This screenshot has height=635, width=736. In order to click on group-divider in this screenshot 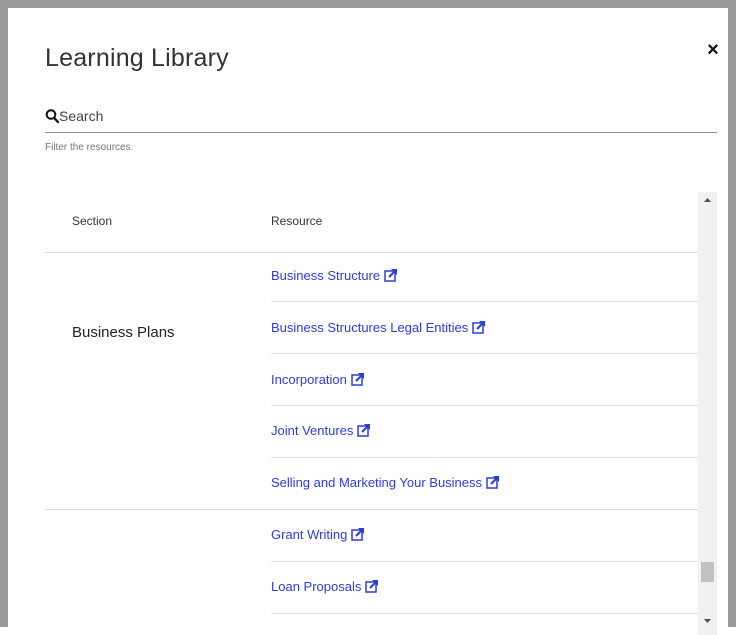, I will do `click(371, 509)`.